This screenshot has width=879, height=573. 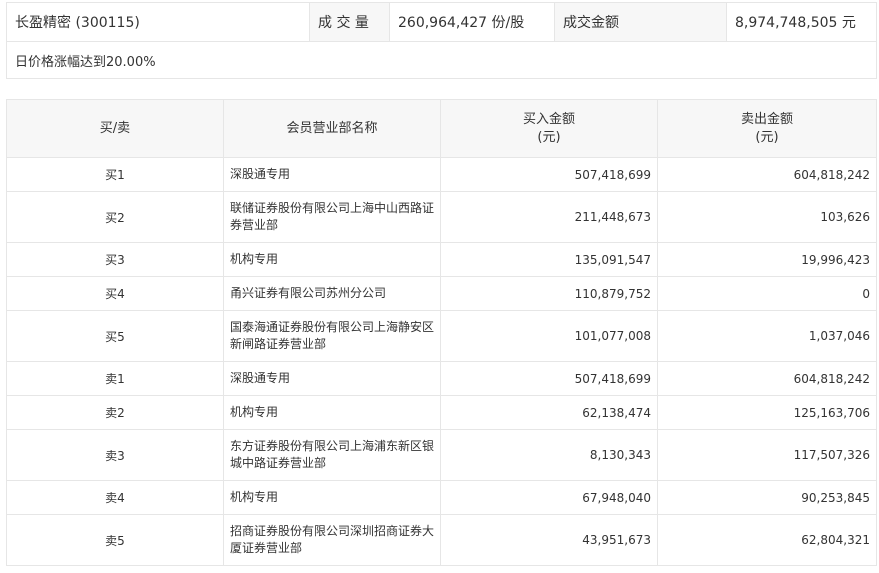 What do you see at coordinates (549, 137) in the screenshot?
I see `header-buy-unit: (元)` at bounding box center [549, 137].